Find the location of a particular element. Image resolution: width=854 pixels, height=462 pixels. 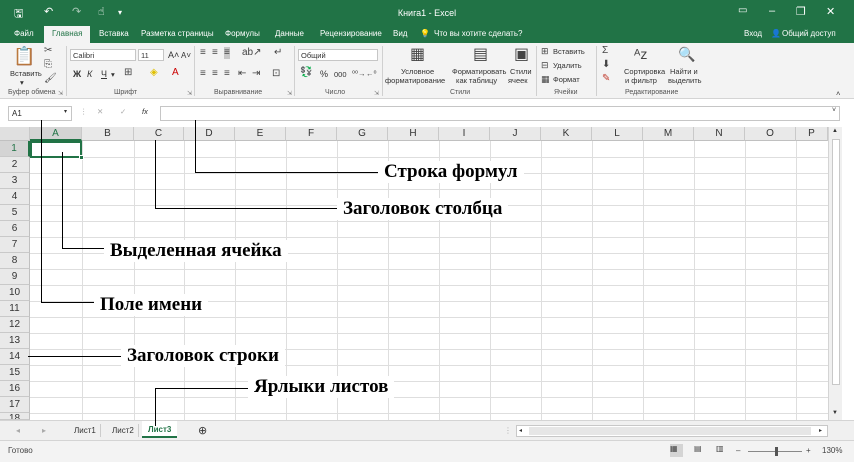

tab-split-handle-icon: ⋮ is located at coordinates (508, 430).